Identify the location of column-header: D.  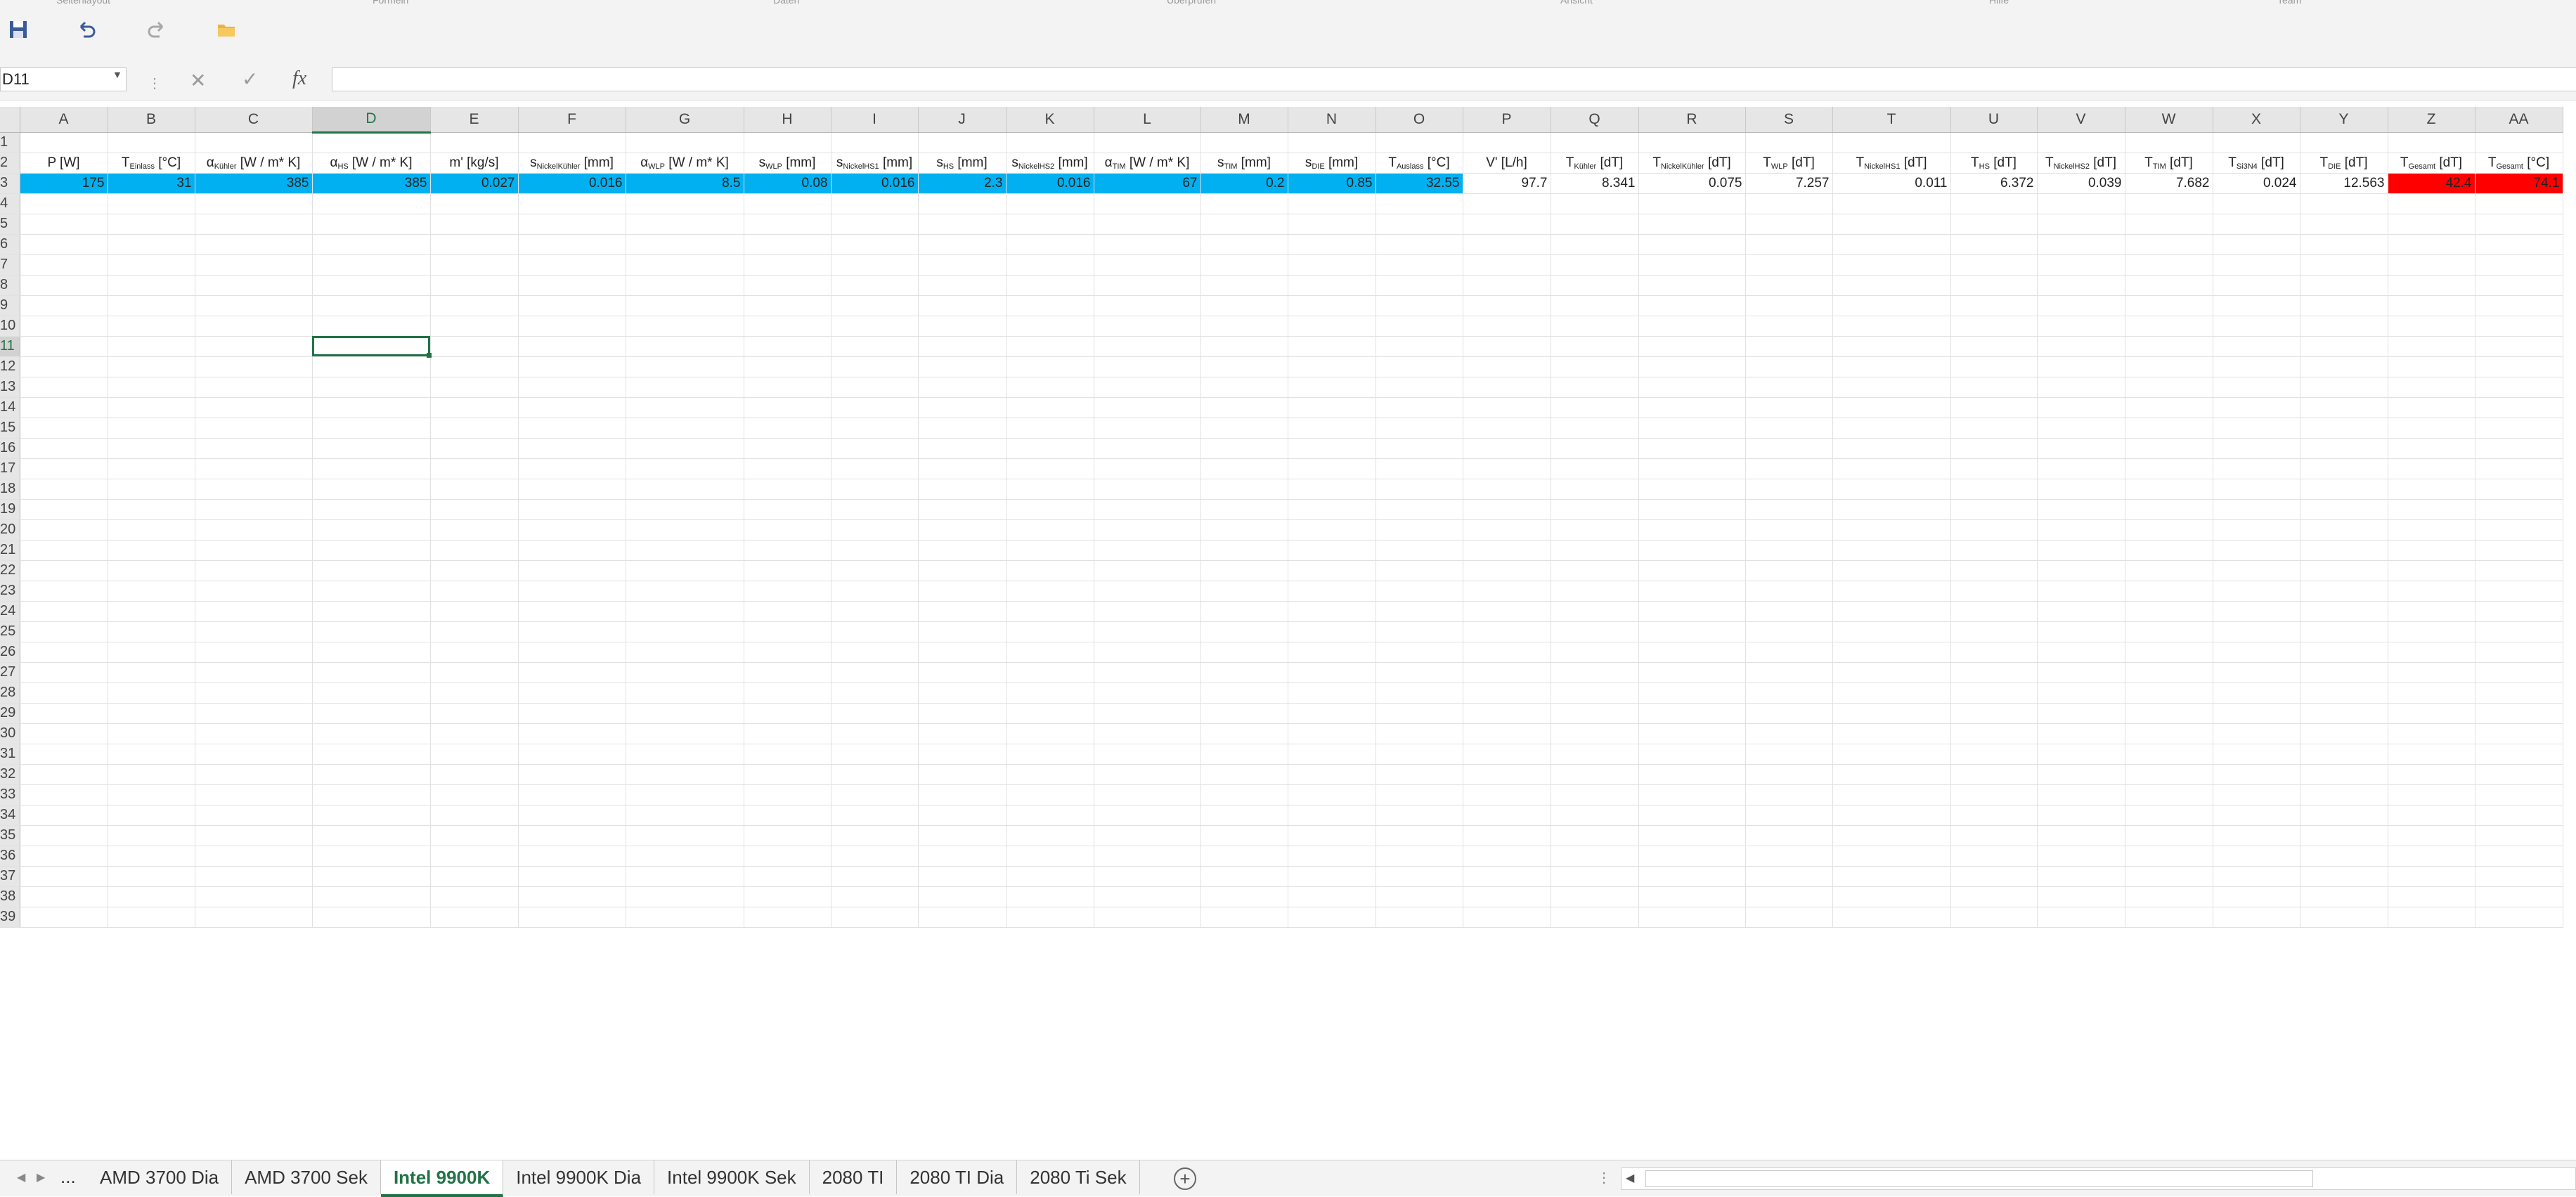
(371, 121).